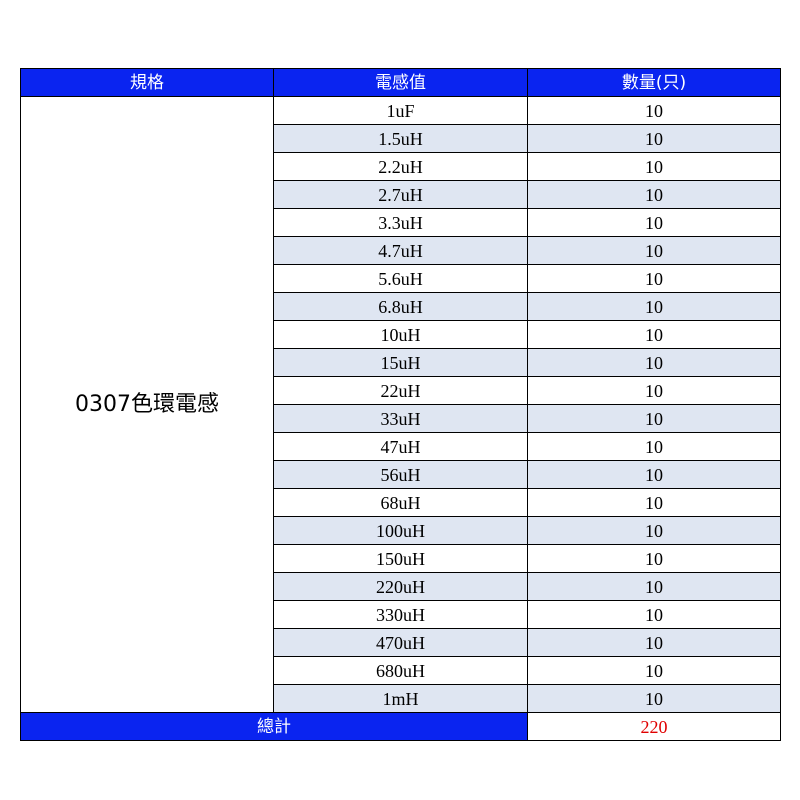 The width and height of the screenshot is (800, 800). I want to click on inductance-cell: 6.8uH, so click(400, 306).